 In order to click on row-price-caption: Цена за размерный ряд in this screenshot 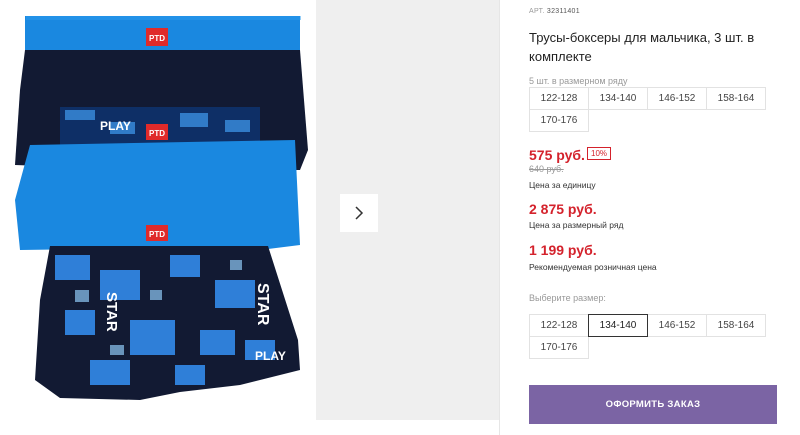, I will do `click(576, 225)`.